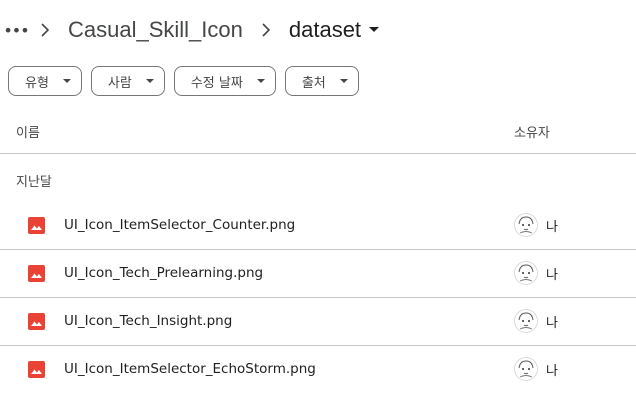  I want to click on breadcrumb-more-button: •••, so click(16, 30).